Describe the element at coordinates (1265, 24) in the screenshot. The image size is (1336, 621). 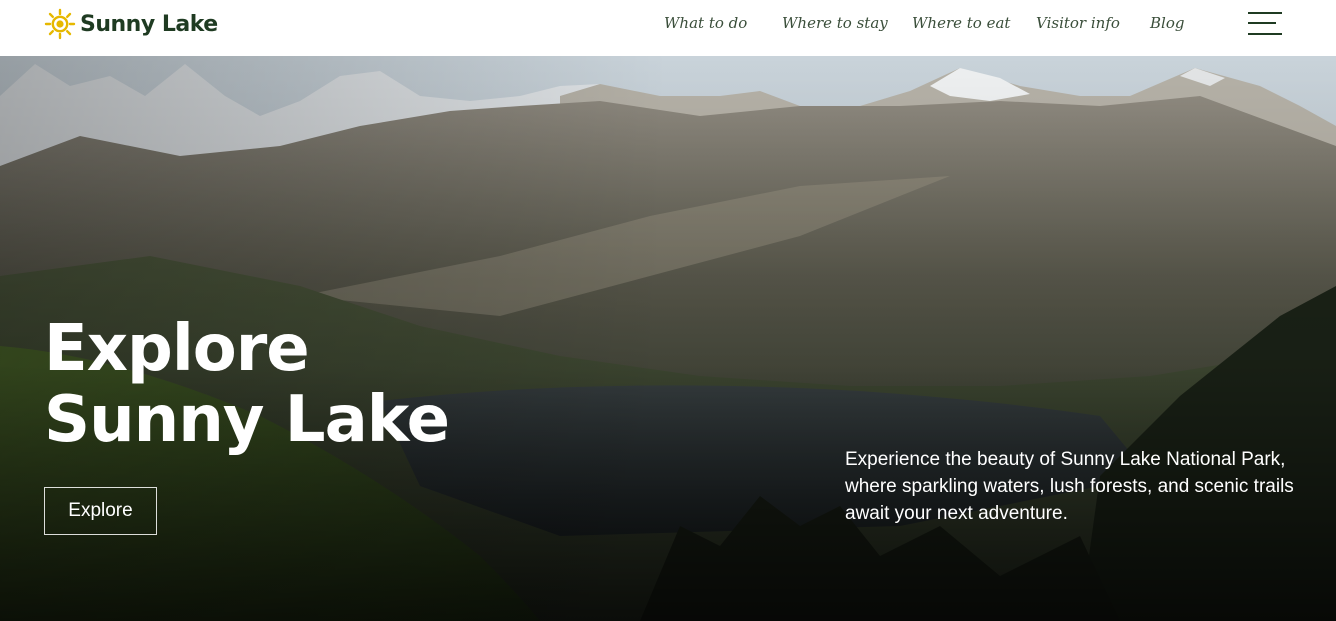
I see `hamburger-menu-icon` at that location.